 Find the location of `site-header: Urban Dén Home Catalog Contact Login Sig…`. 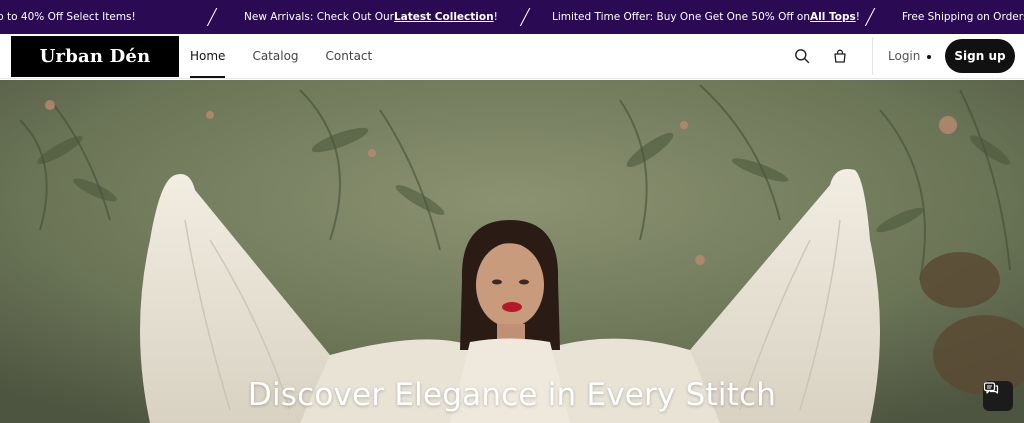

site-header: Urban Dén Home Catalog Contact Login Sig… is located at coordinates (512, 56).